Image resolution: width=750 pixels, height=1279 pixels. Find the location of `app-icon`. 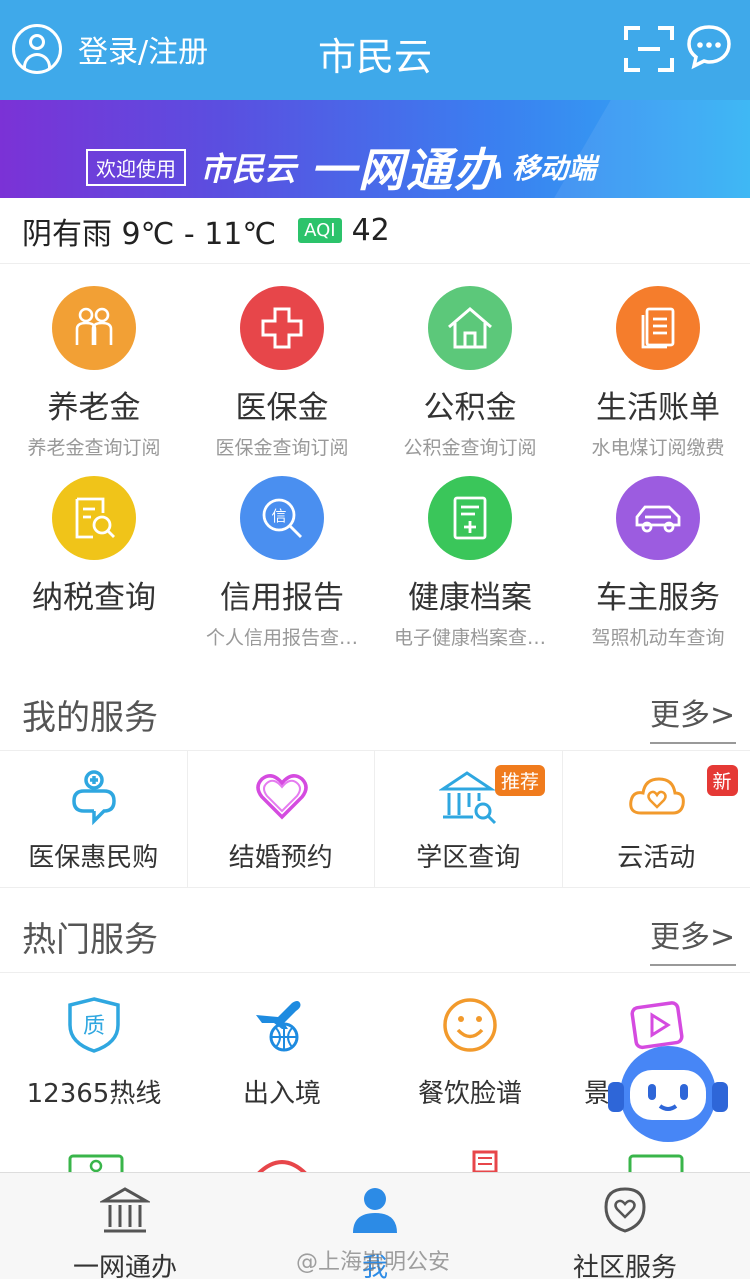

app-icon is located at coordinates (485, 1162).